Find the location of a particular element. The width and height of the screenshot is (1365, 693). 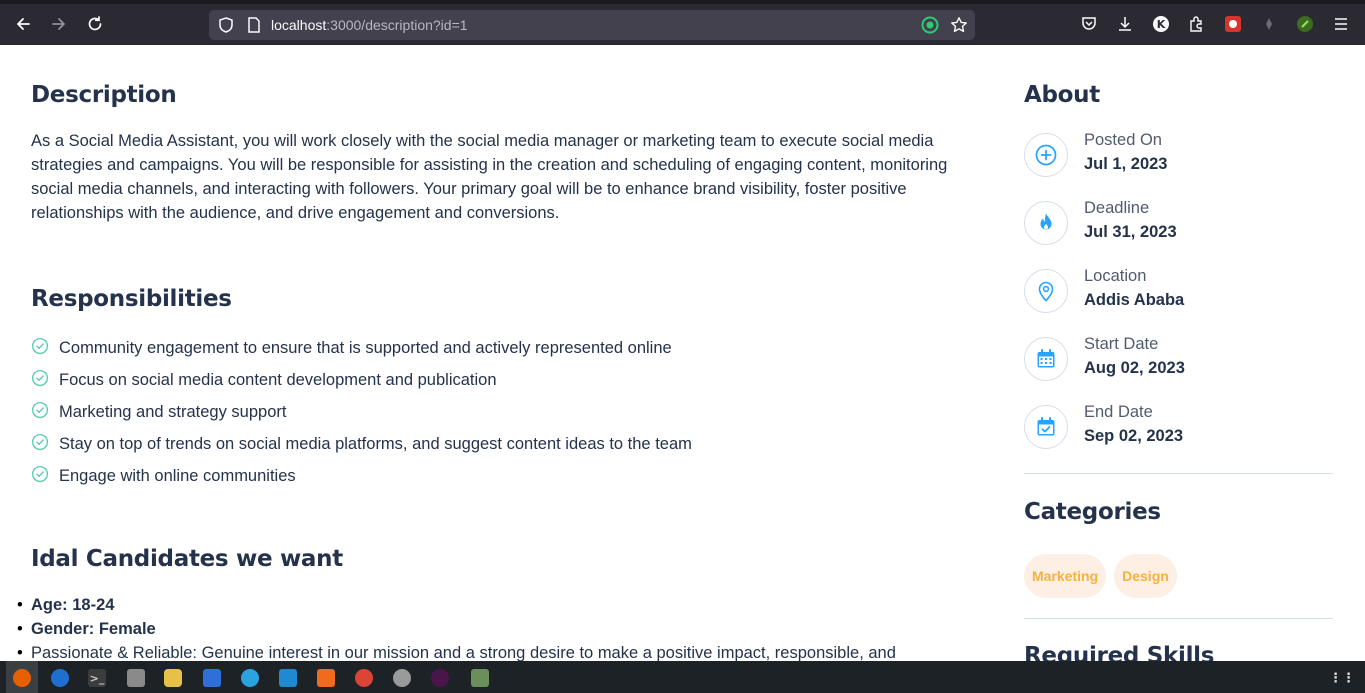

category-tags: Marketing Design is located at coordinates (1100, 576).